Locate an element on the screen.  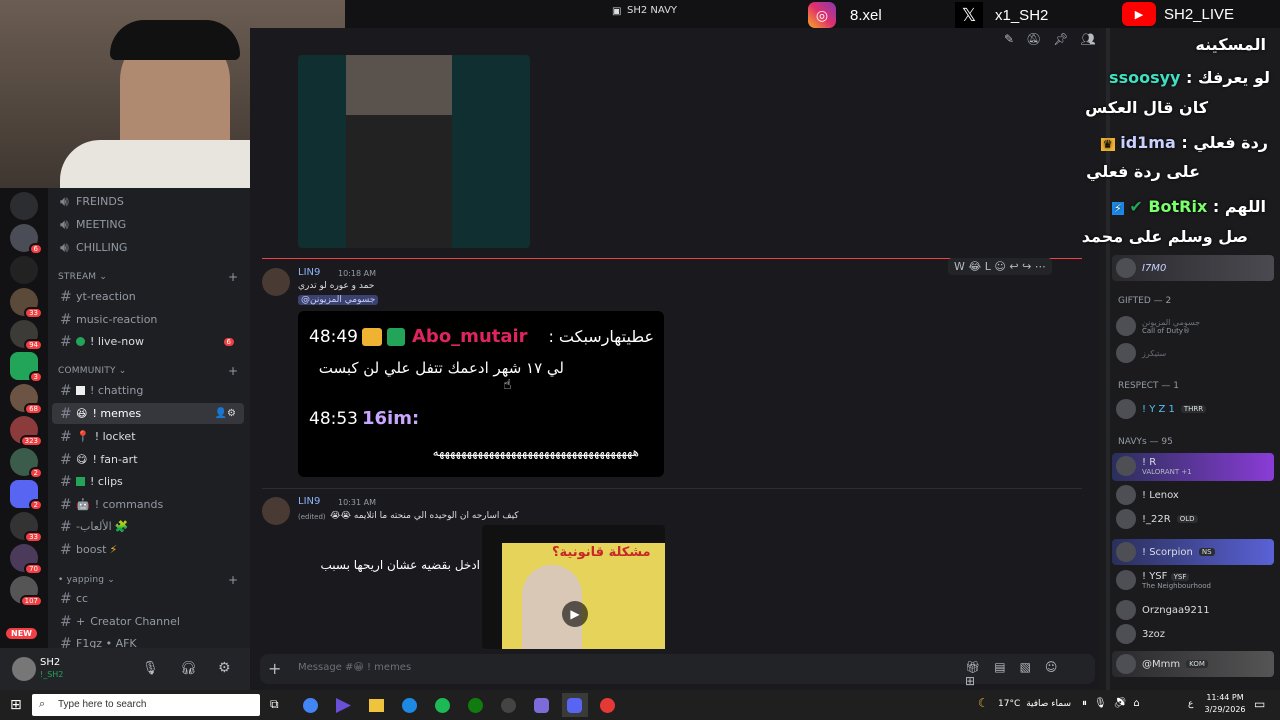
server-icon-2: 6 is located at coordinates (26, 239).